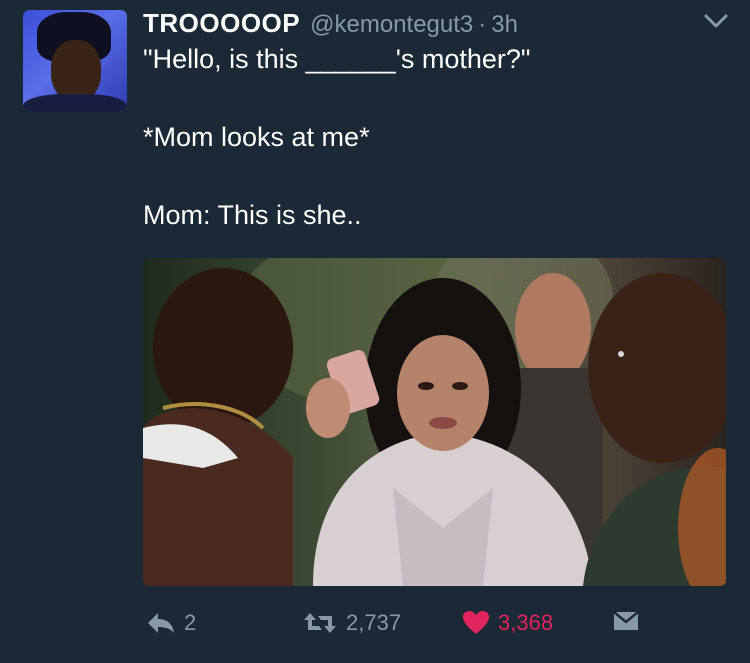  I want to click on direct-message-button, so click(626, 621).